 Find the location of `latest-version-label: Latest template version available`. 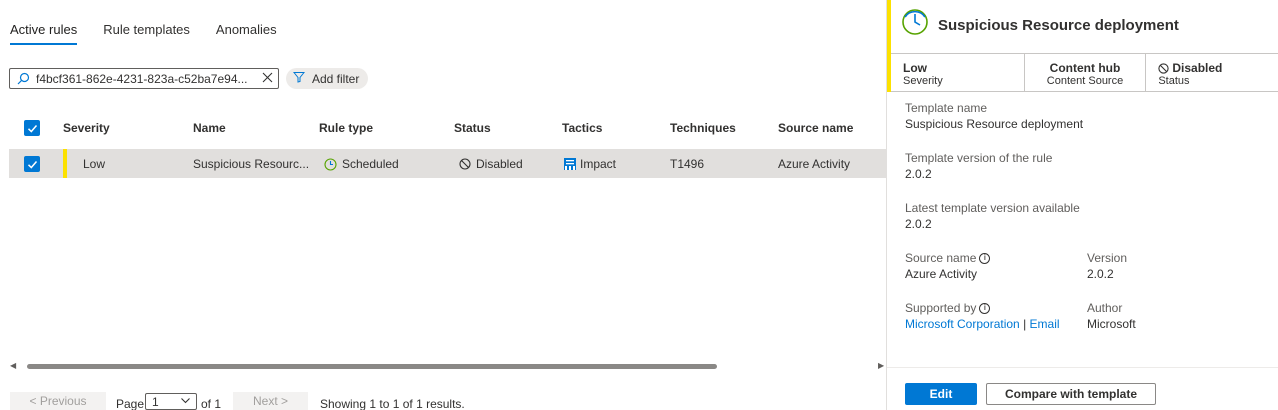

latest-version-label: Latest template version available is located at coordinates (992, 208).